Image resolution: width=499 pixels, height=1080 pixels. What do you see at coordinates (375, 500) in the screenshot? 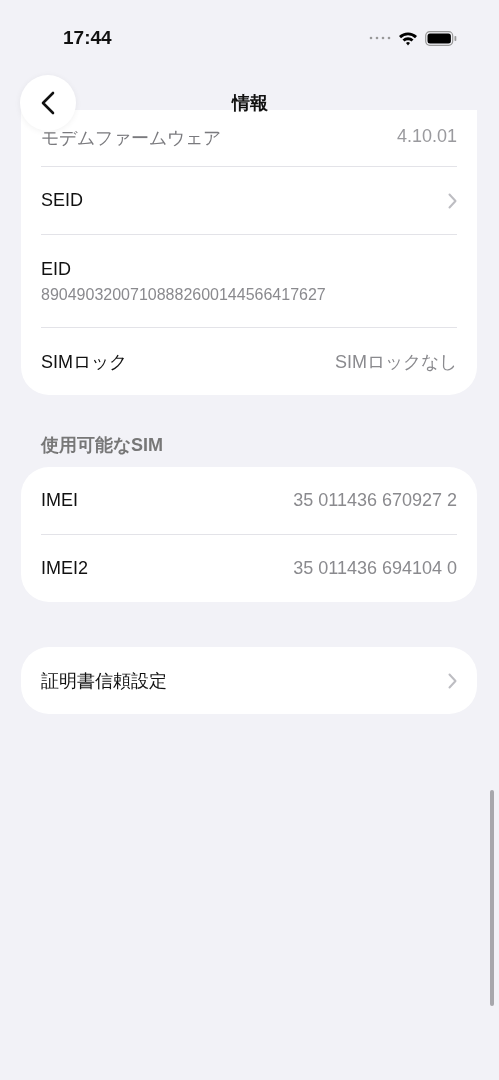
I see `row-value: 35 011436 670927 2` at bounding box center [375, 500].